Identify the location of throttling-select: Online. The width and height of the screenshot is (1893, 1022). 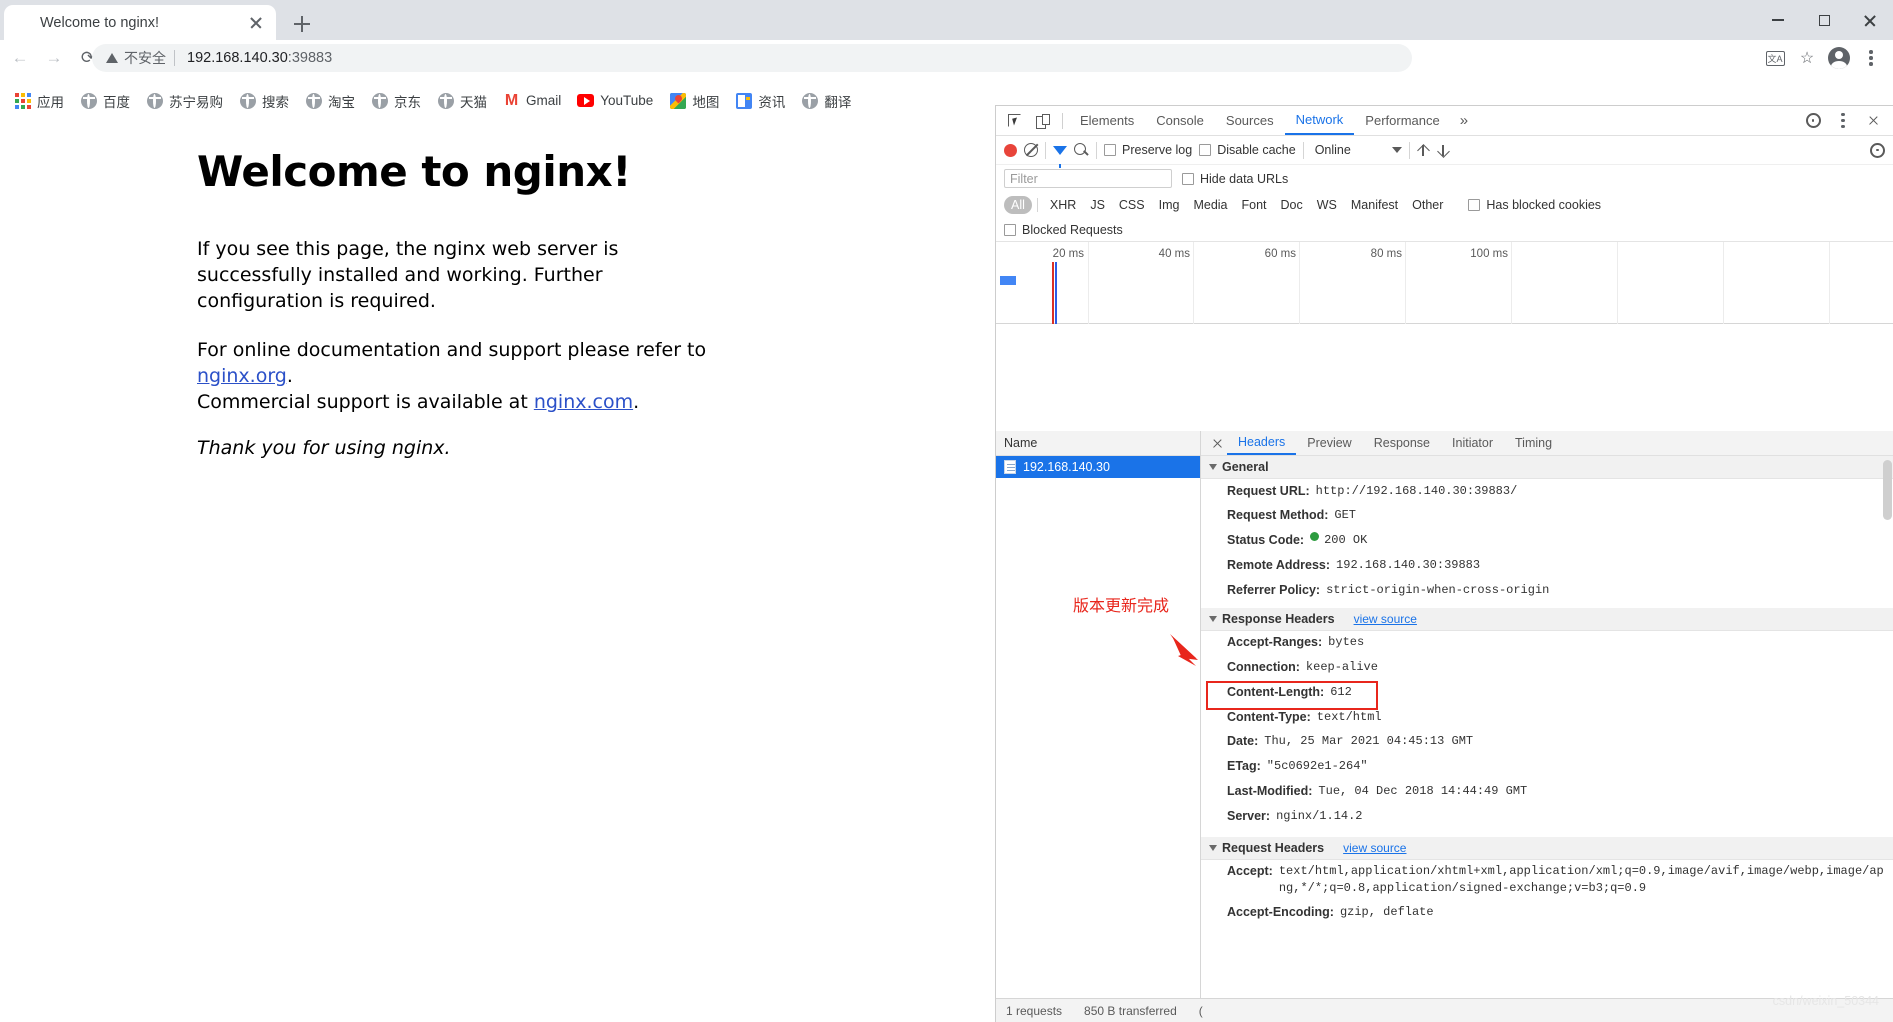
(1358, 150).